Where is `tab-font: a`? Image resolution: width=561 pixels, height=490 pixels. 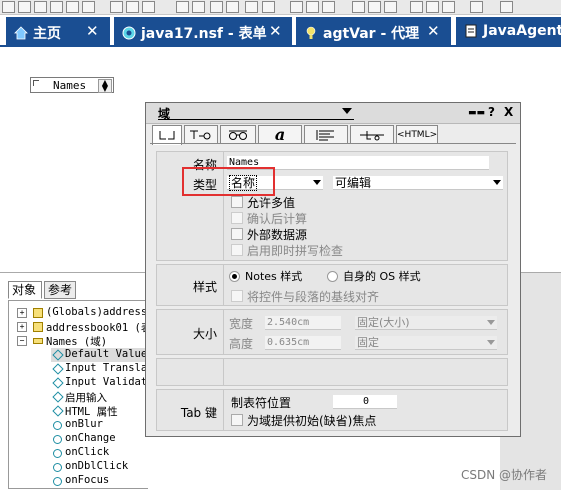 tab-font: a is located at coordinates (280, 134).